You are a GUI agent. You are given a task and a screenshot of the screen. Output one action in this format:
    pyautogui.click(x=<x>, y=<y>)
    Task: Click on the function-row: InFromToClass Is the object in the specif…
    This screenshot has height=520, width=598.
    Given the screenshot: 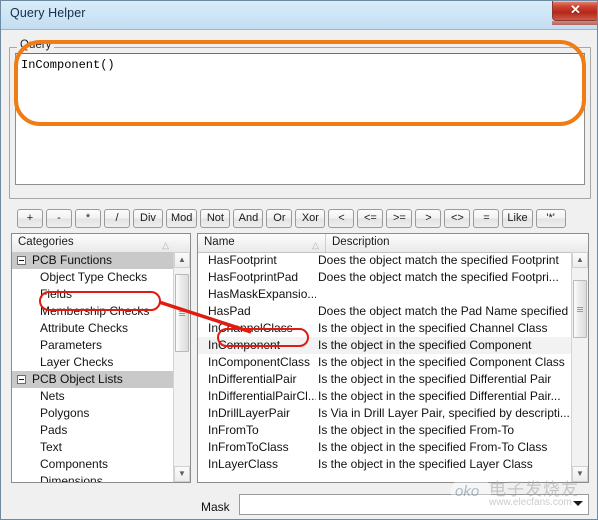 What is the action you would take?
    pyautogui.click(x=385, y=447)
    